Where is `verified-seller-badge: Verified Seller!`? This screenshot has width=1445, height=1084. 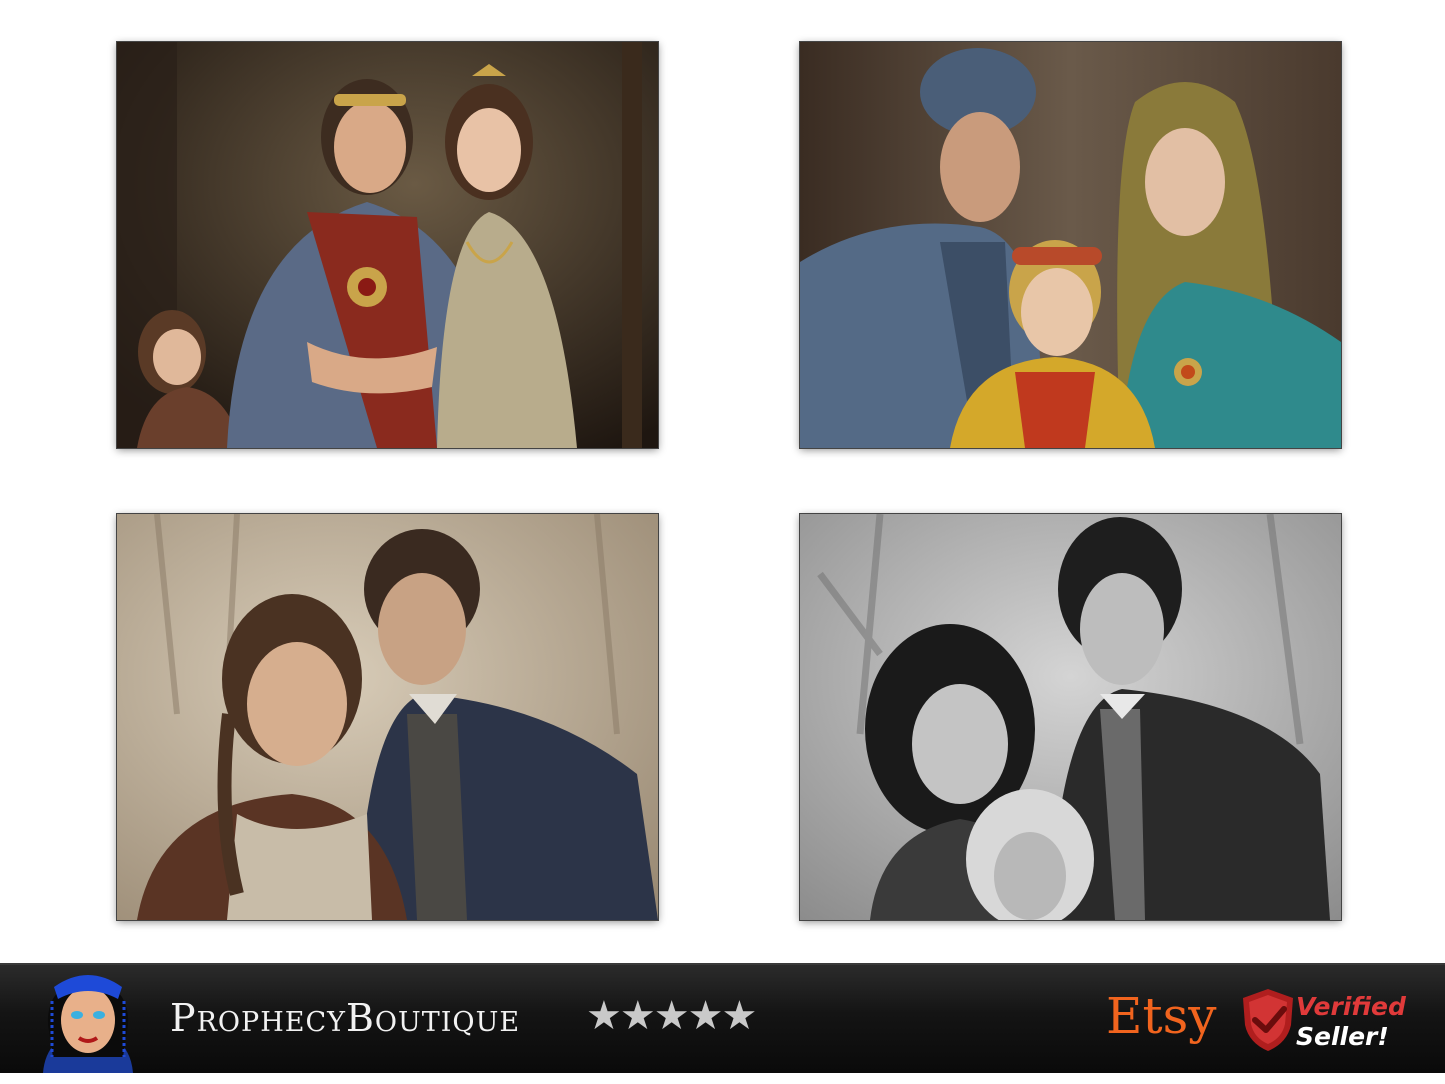 verified-seller-badge: Verified Seller! is located at coordinates (1351, 1022).